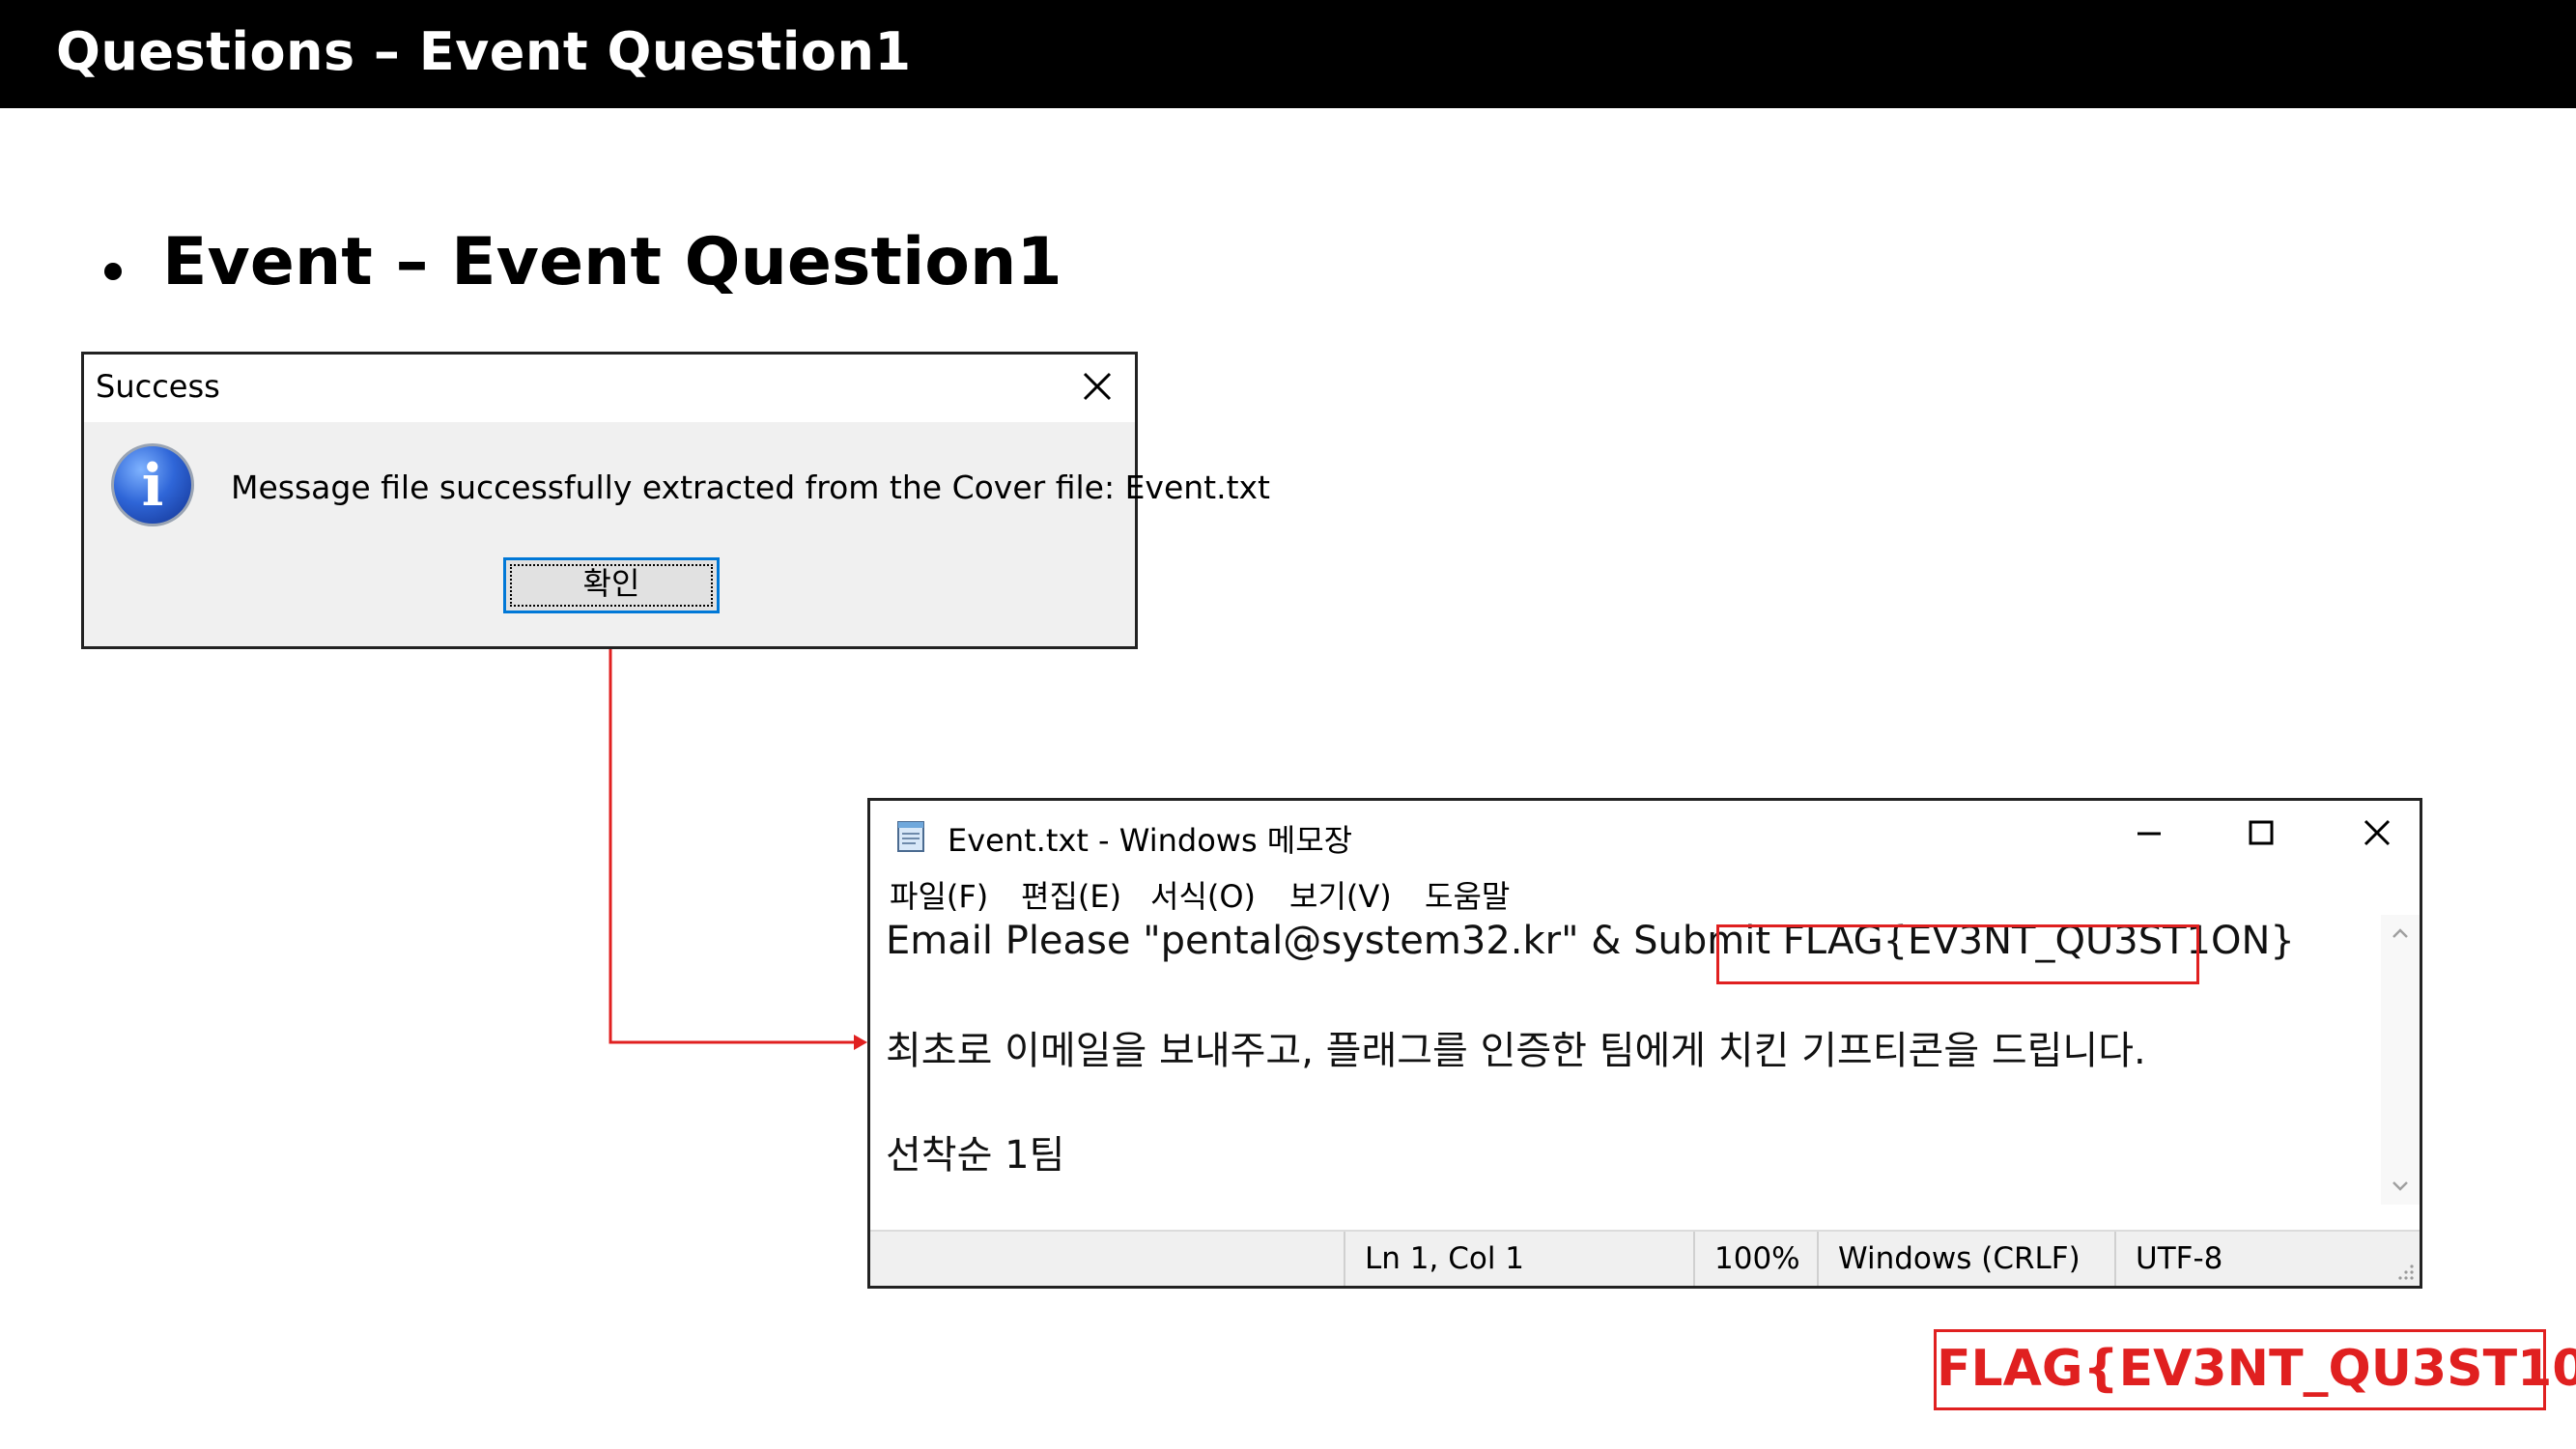  Describe the element at coordinates (1518, 1259) in the screenshot. I see `status-cursor-position: Ln 1, Col 1` at that location.